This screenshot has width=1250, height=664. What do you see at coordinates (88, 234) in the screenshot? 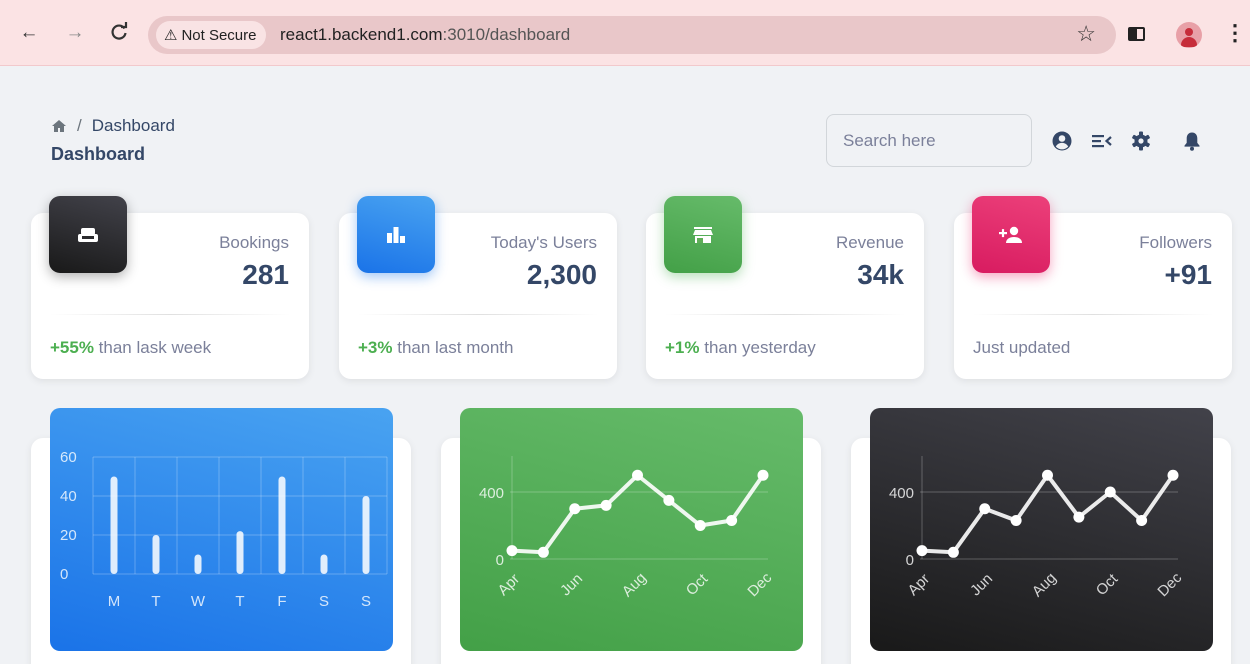
I see `weekend-icon` at bounding box center [88, 234].